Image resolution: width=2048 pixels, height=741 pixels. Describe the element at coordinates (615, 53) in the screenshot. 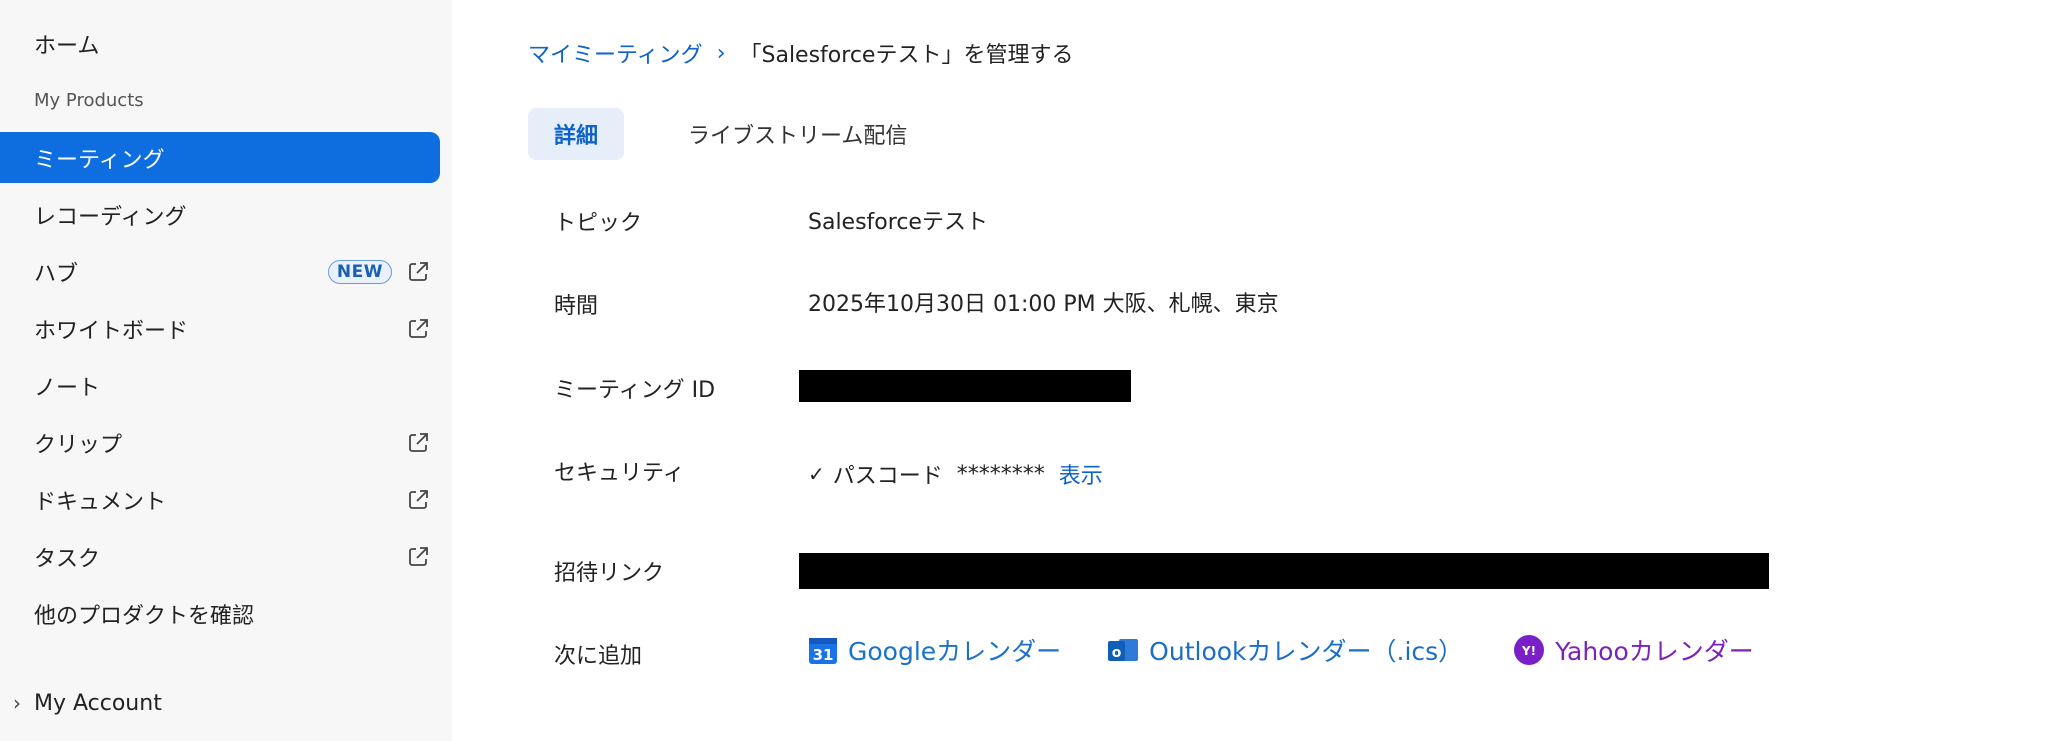

I see `breadcrumb-my-meetings-link: マイミーティング` at that location.